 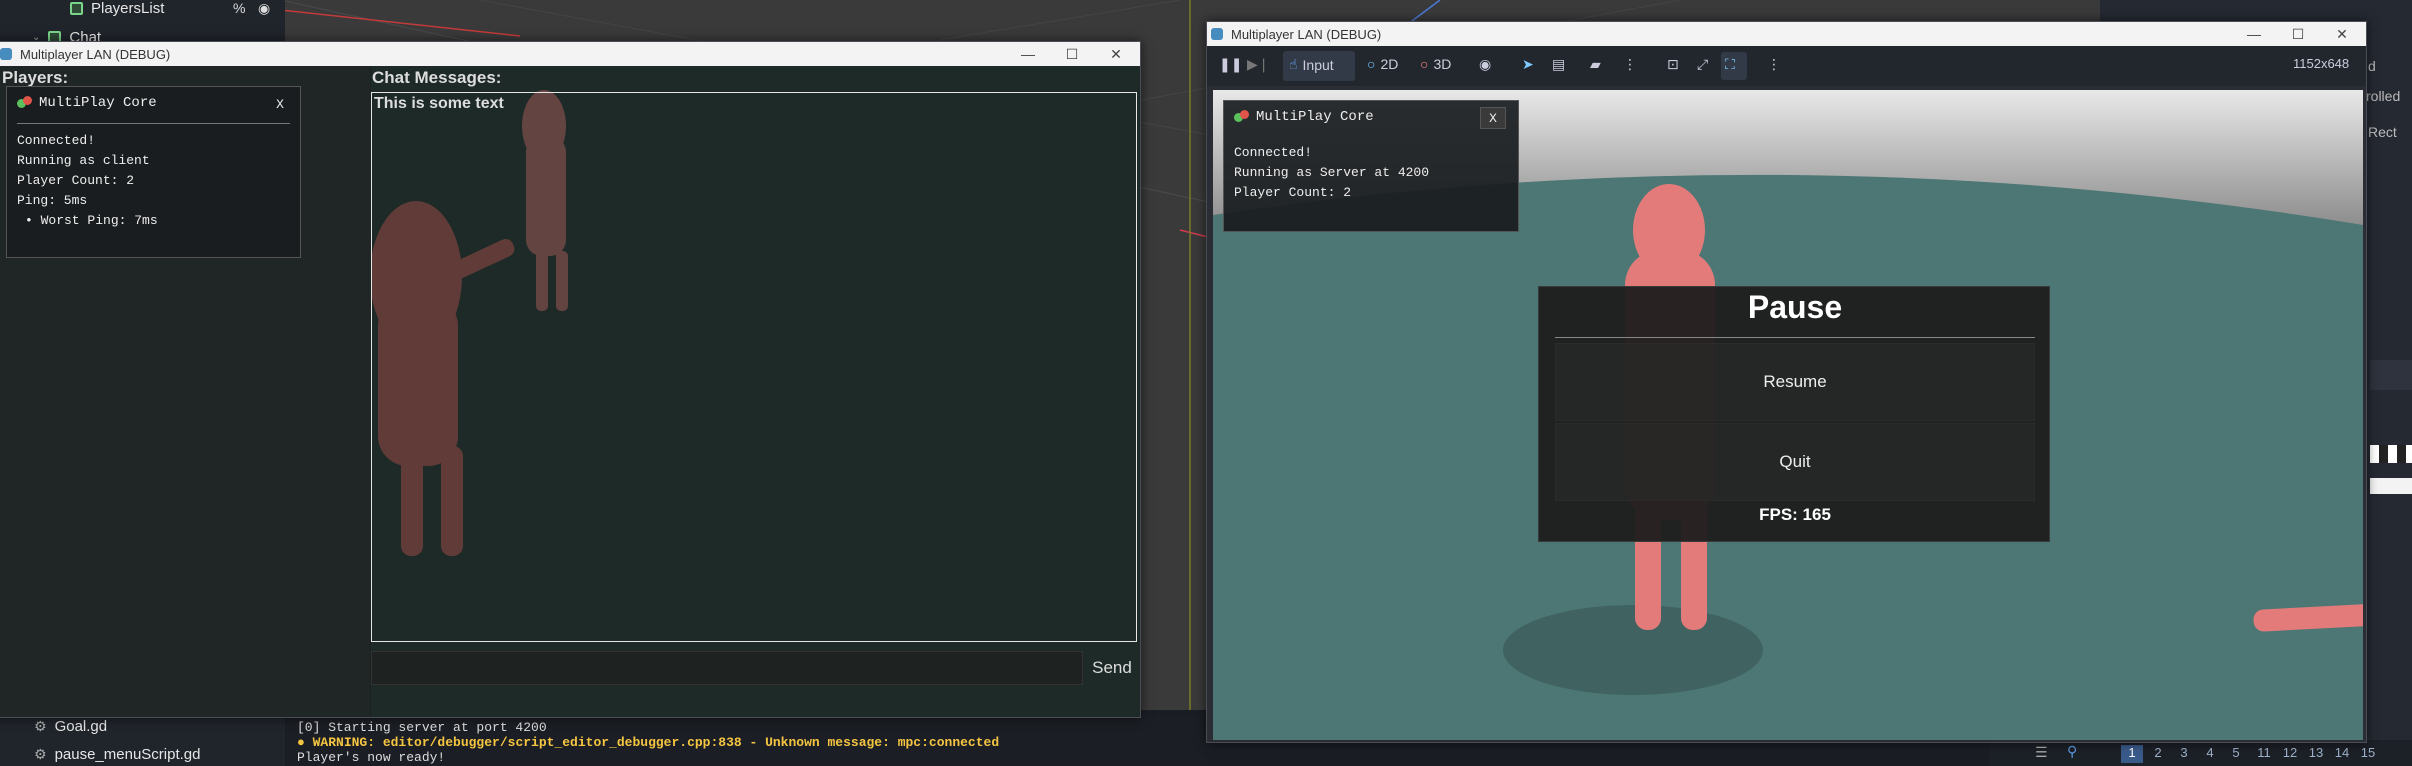 I want to click on layer-button-3: 3, so click(x=2184, y=754).